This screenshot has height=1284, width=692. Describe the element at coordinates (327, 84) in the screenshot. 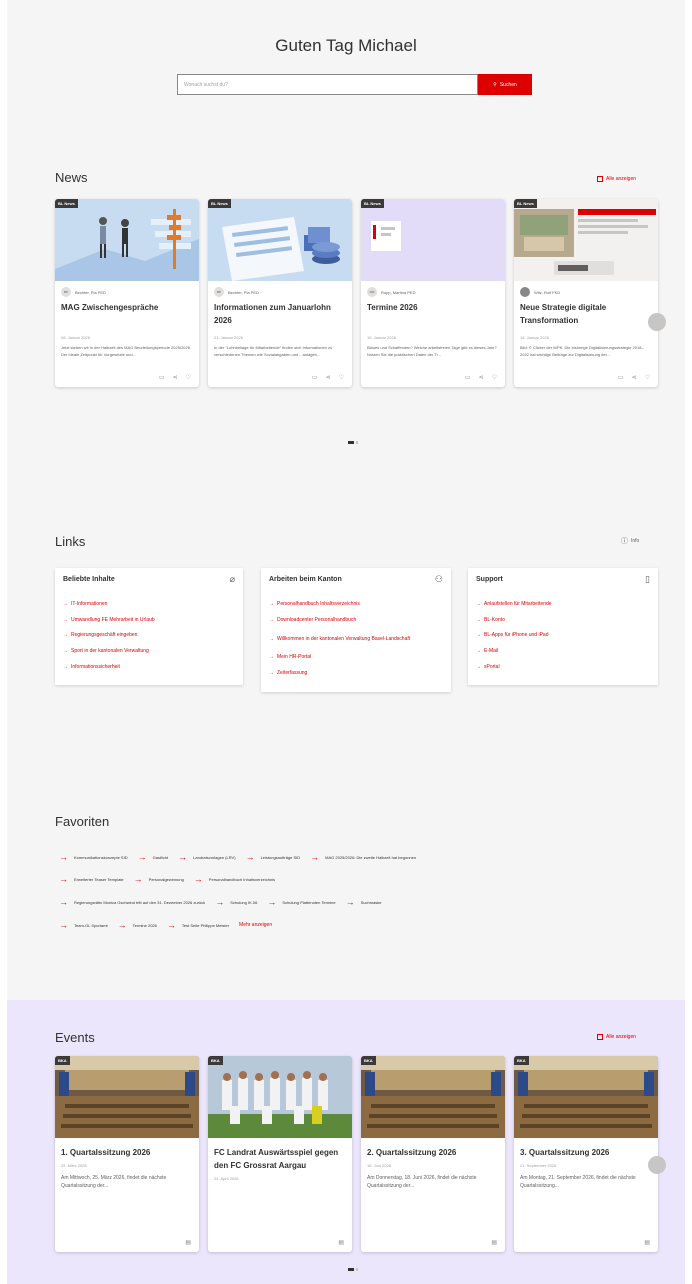

I see `search-input: Wonach suchst du?` at that location.